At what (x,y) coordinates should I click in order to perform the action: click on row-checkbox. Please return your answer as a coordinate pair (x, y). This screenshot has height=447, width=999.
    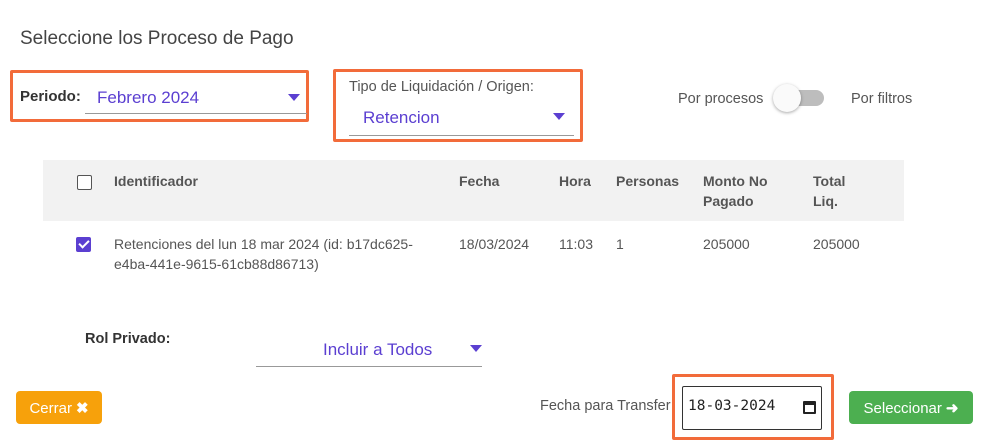
    Looking at the image, I should click on (83, 244).